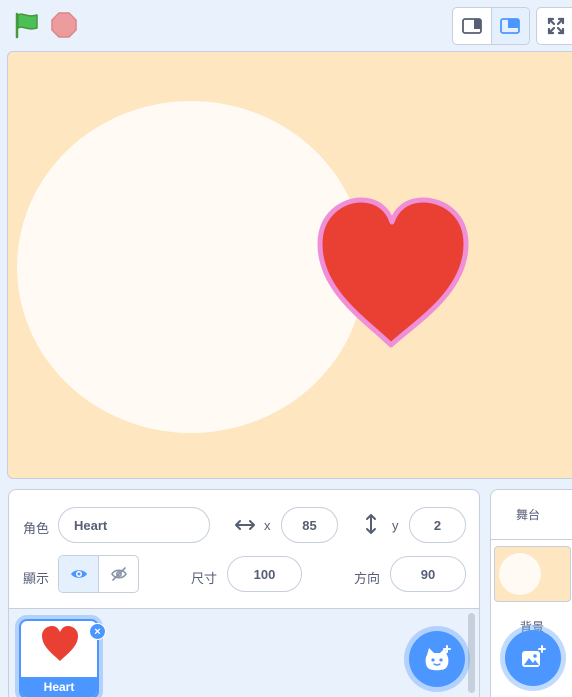 This screenshot has width=572, height=697. I want to click on sprite-list: Heart ×, so click(244, 652).